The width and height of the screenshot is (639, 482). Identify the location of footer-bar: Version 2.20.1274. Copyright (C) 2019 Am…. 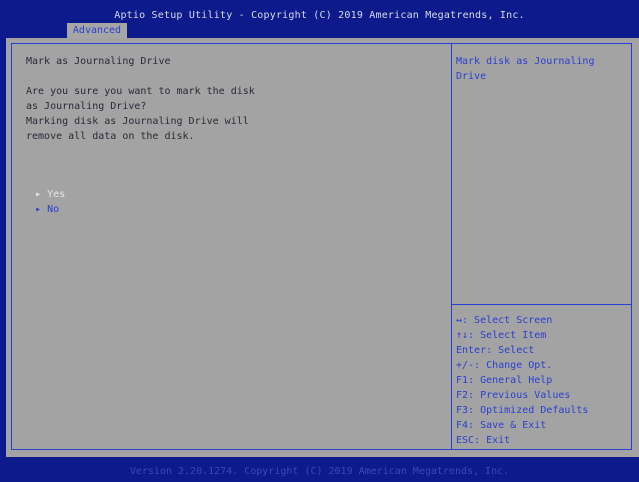
(319, 472).